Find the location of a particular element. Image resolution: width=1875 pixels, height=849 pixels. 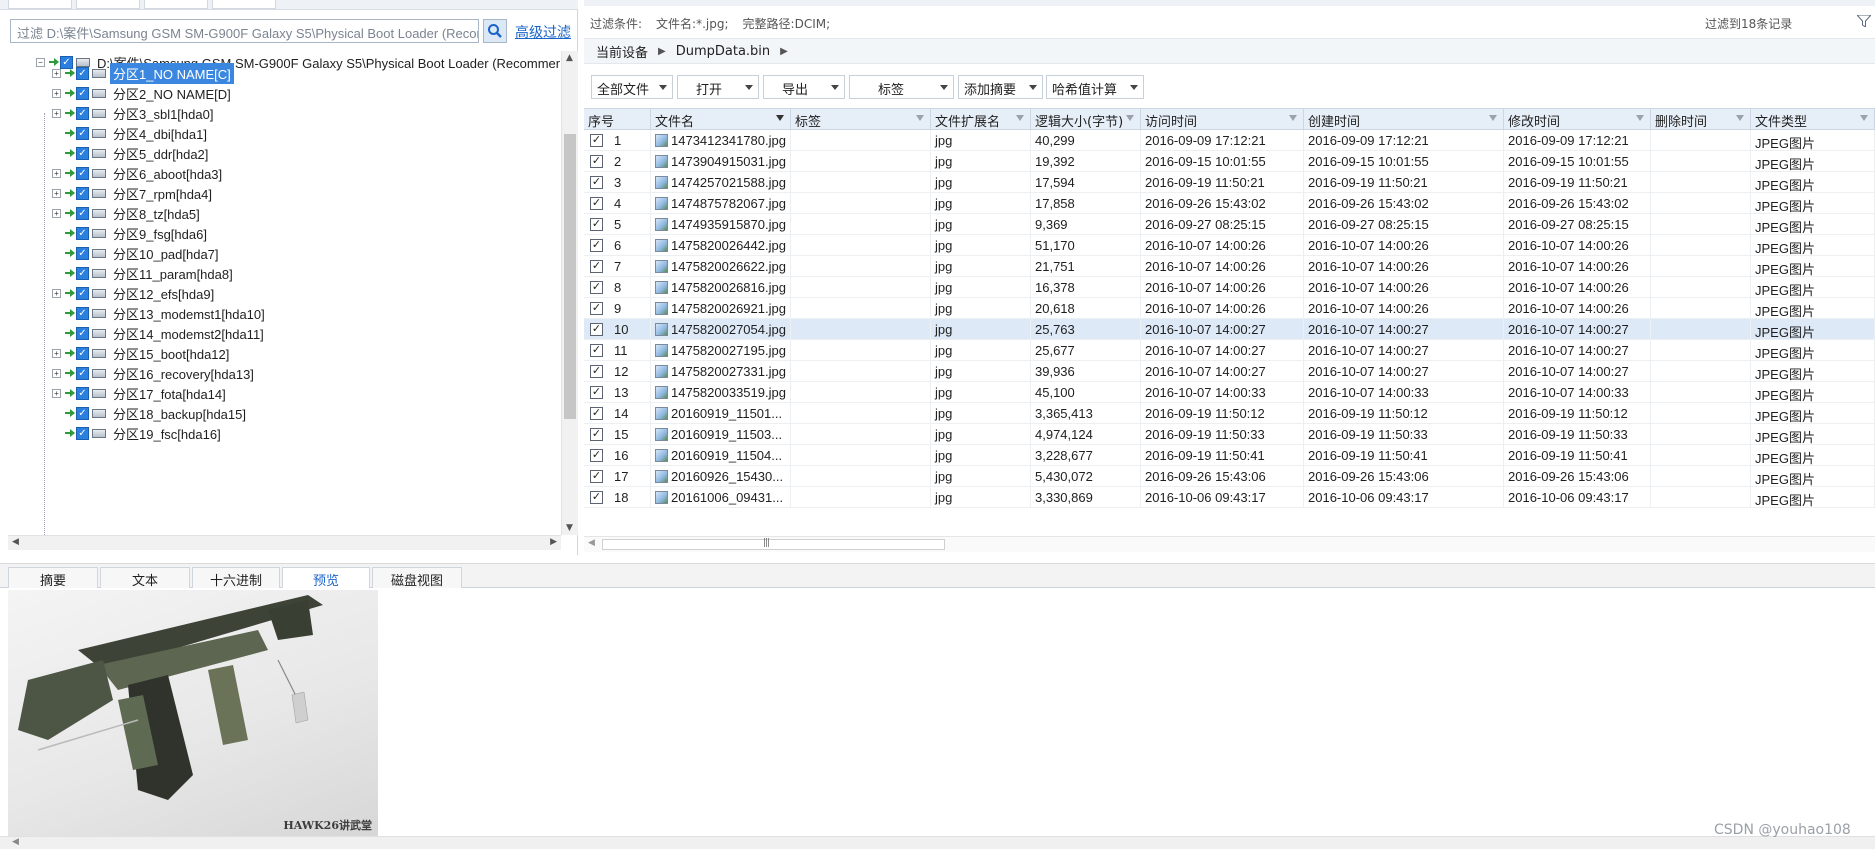

scroll-right-icon: ▶ is located at coordinates (553, 542).